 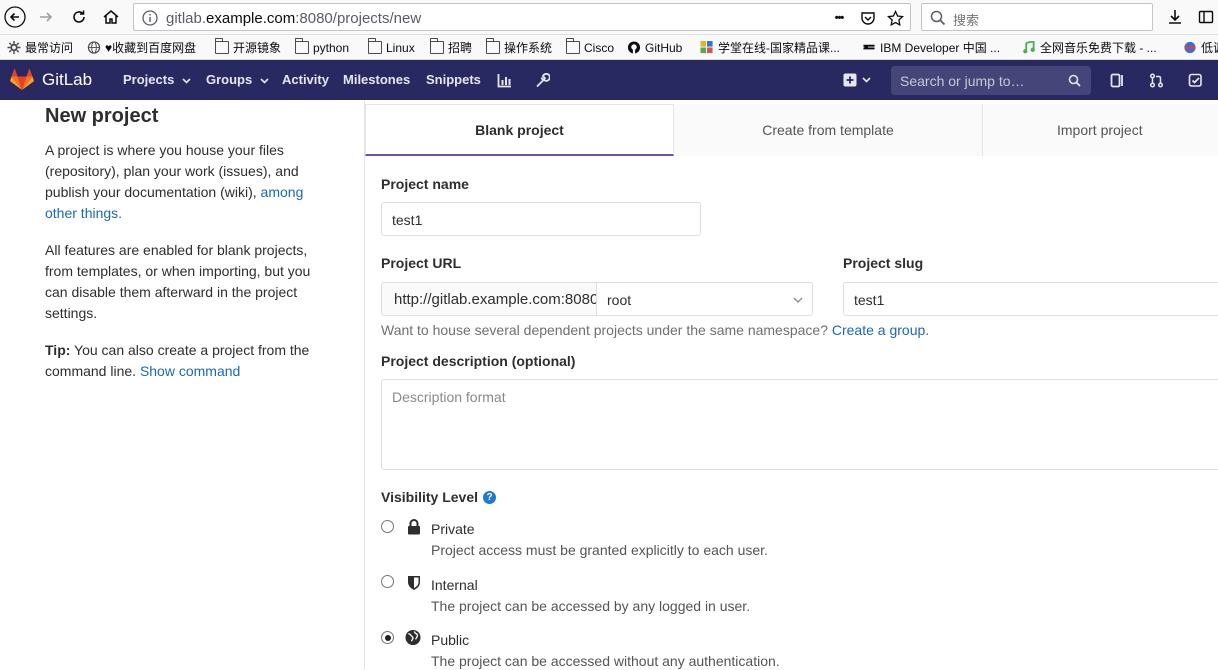 I want to click on back-button, so click(x=15, y=17).